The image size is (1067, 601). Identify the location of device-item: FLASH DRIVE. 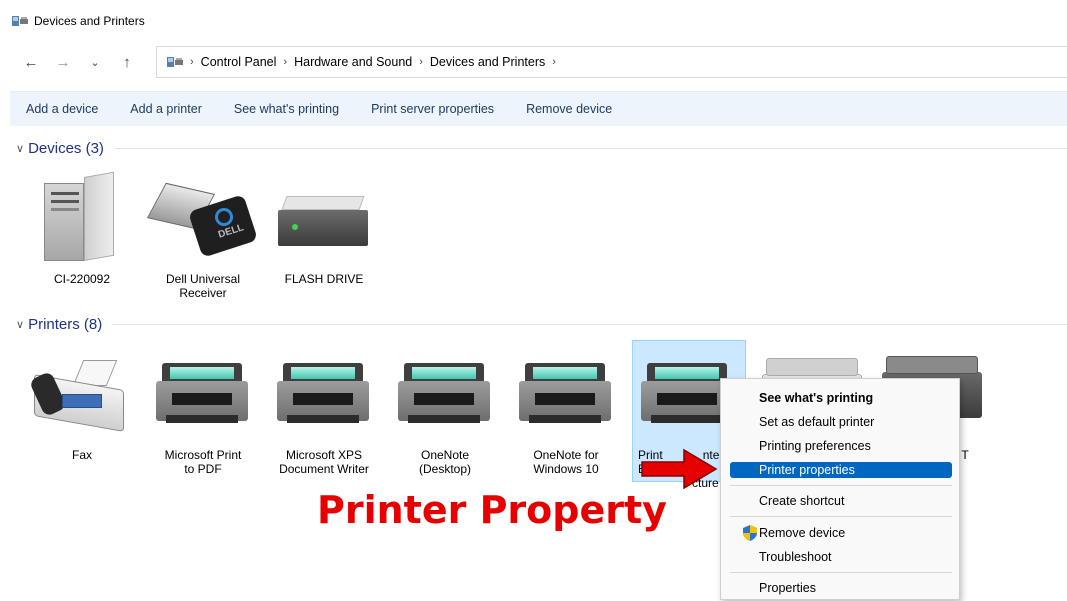
(324, 279).